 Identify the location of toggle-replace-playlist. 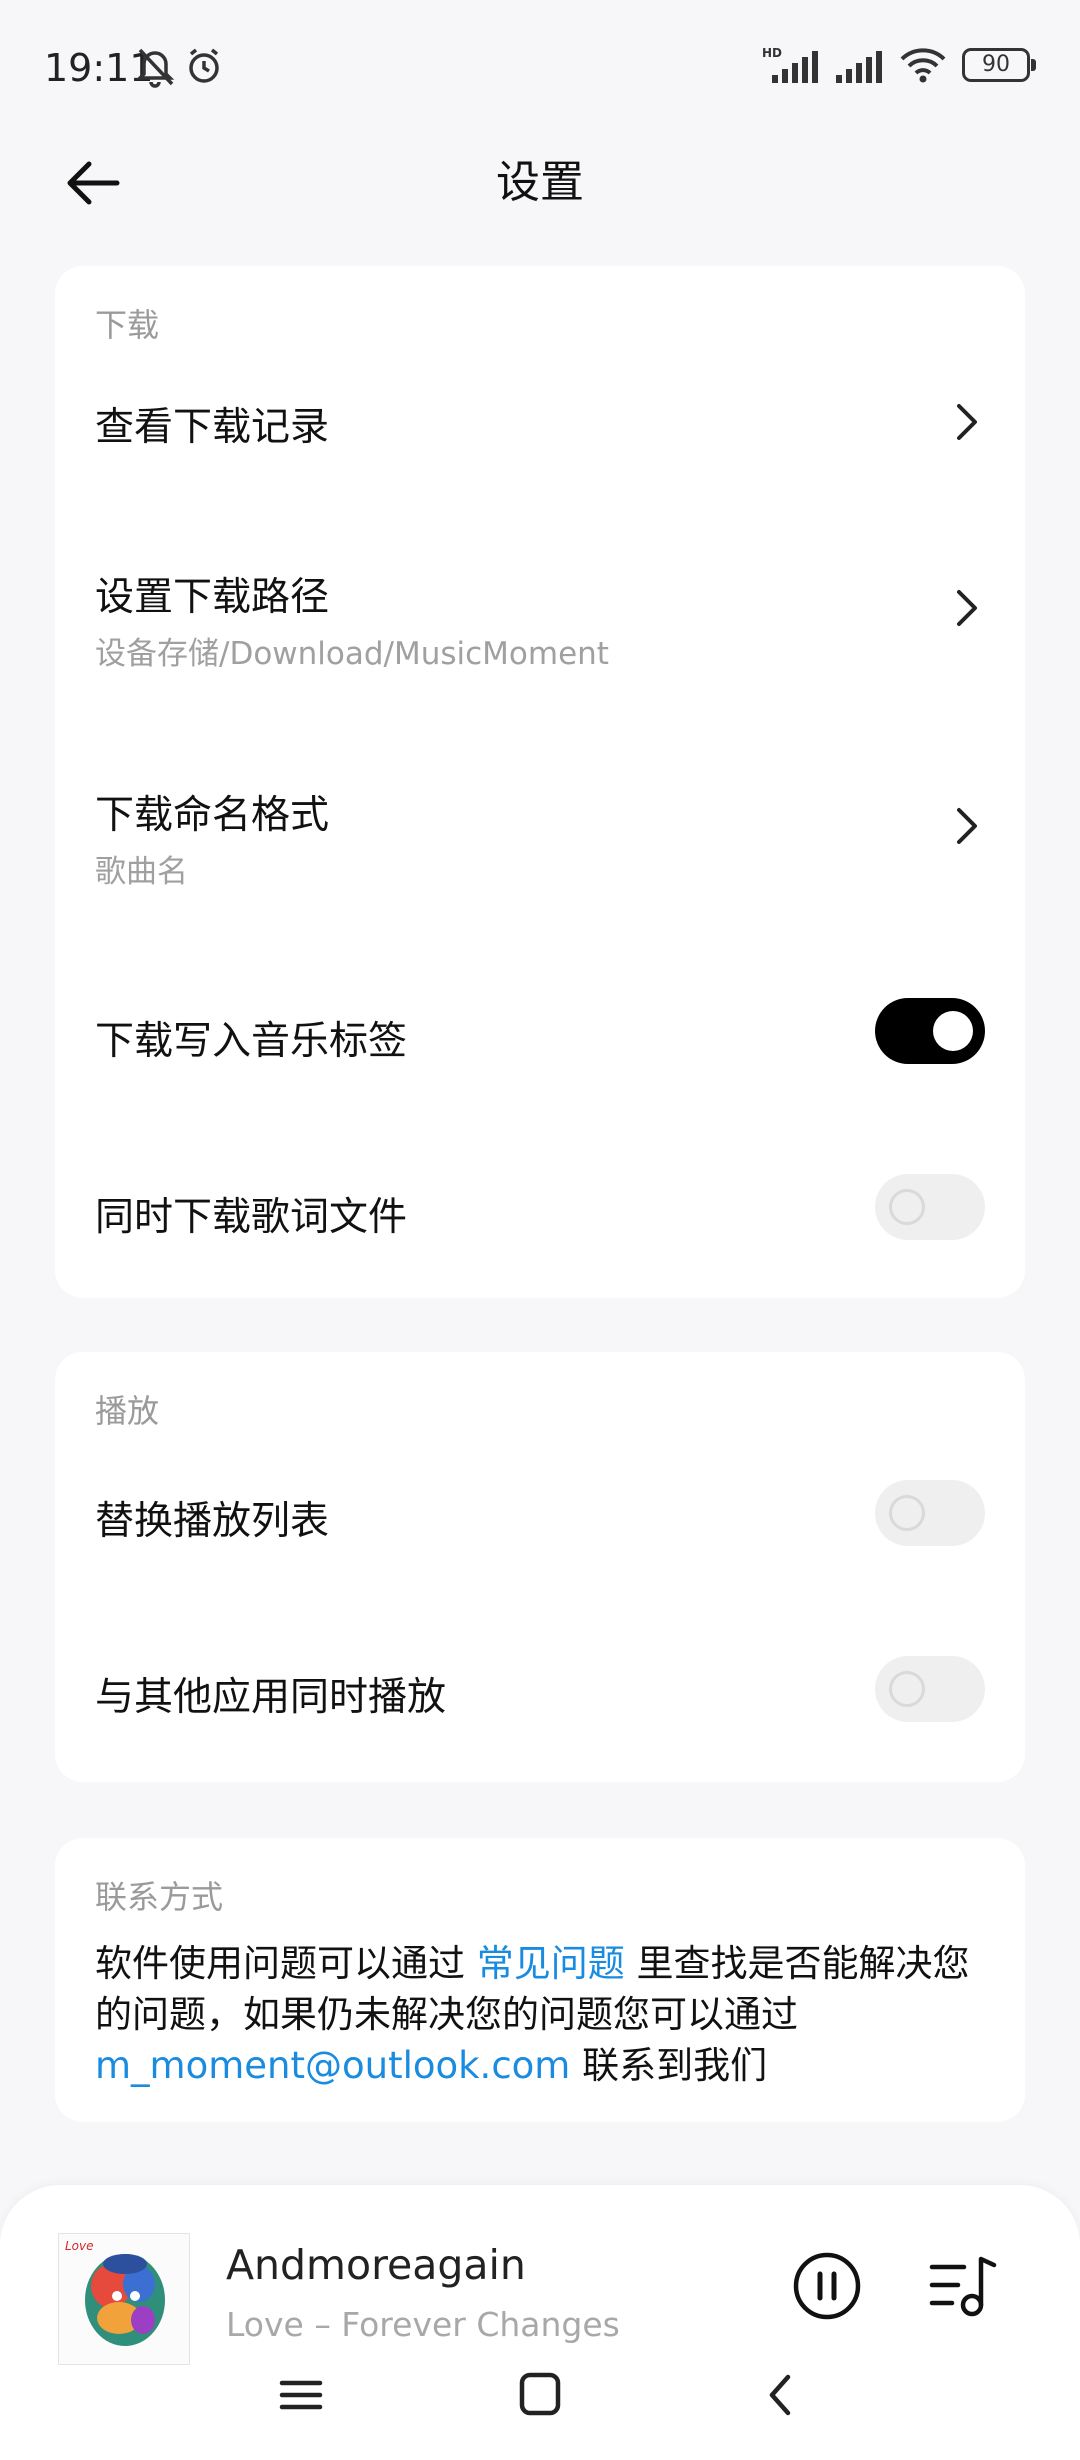
(930, 1513).